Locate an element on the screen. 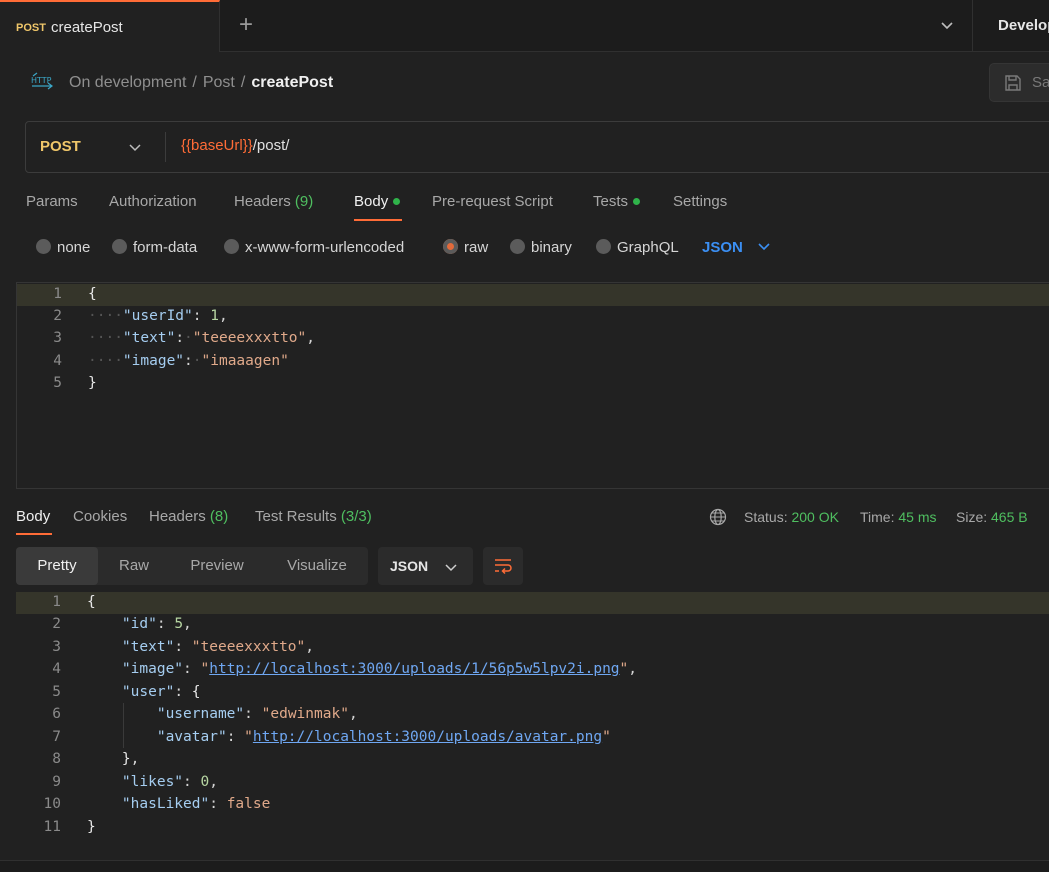 This screenshot has width=1049, height=872. code-text: "username": "edwinmak", is located at coordinates (257, 714).